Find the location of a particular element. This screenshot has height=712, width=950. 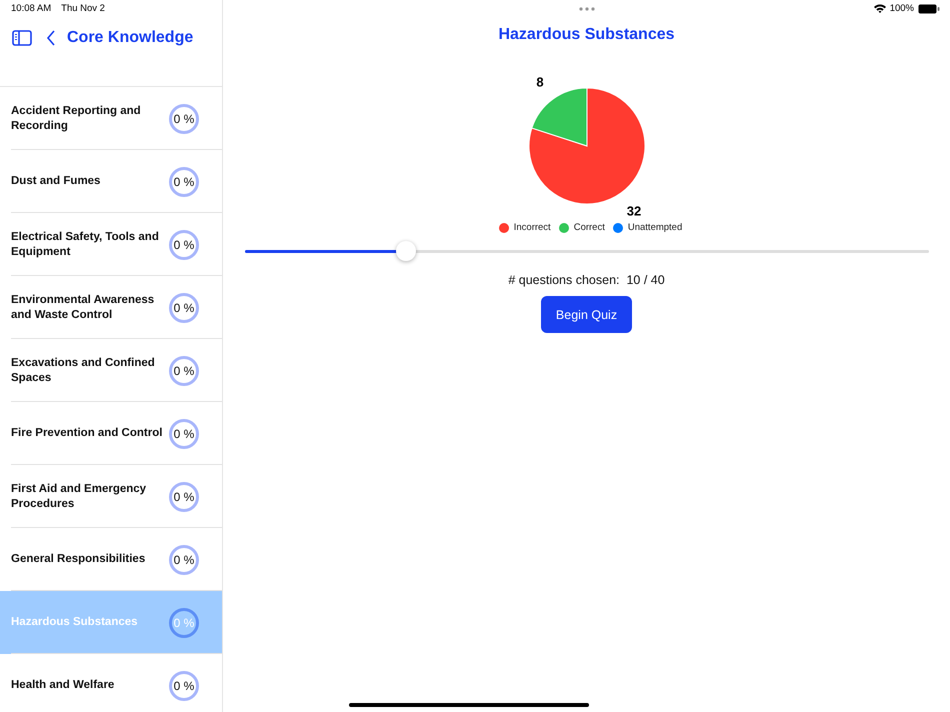

topic-list-item: Environmental Awareness and Waste Control 0 % is located at coordinates (111, 307).